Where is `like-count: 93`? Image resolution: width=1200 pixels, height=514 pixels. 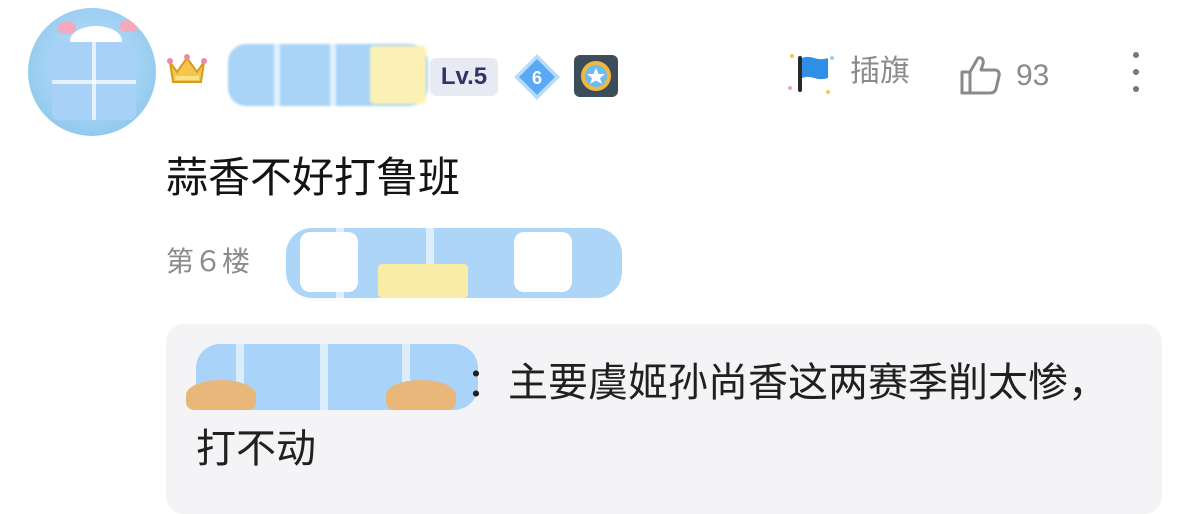
like-count: 93 is located at coordinates (1033, 75).